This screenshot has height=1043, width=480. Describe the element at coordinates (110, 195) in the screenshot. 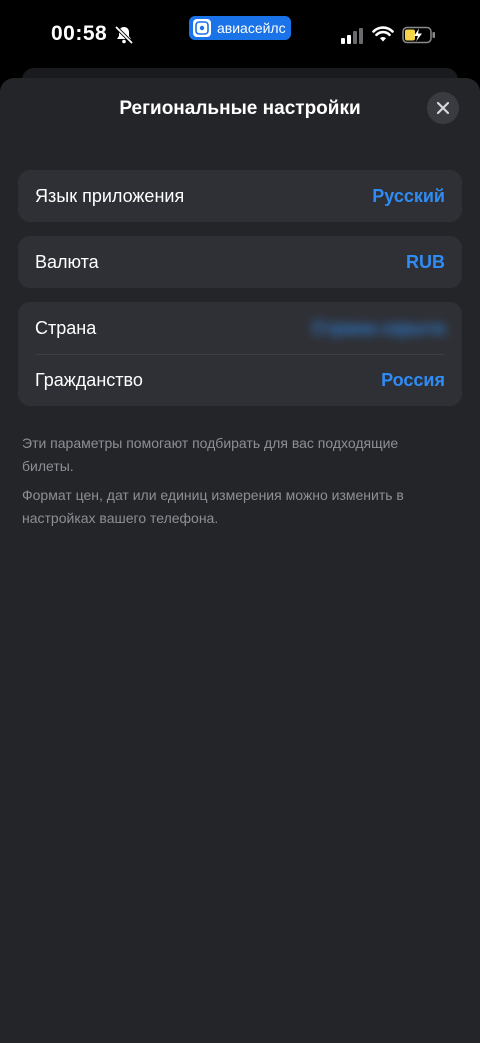

I see `language-label: Язык приложения` at that location.